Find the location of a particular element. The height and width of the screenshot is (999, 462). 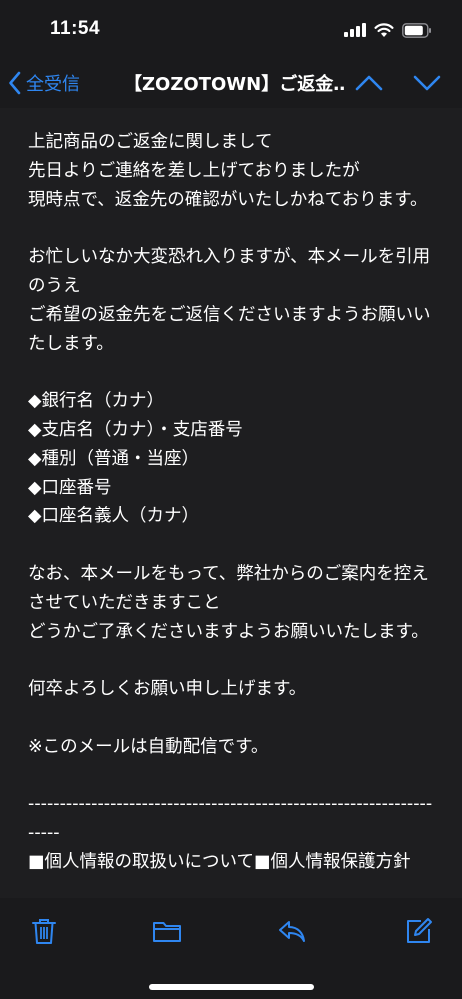

chevron-down-icon is located at coordinates (427, 83).